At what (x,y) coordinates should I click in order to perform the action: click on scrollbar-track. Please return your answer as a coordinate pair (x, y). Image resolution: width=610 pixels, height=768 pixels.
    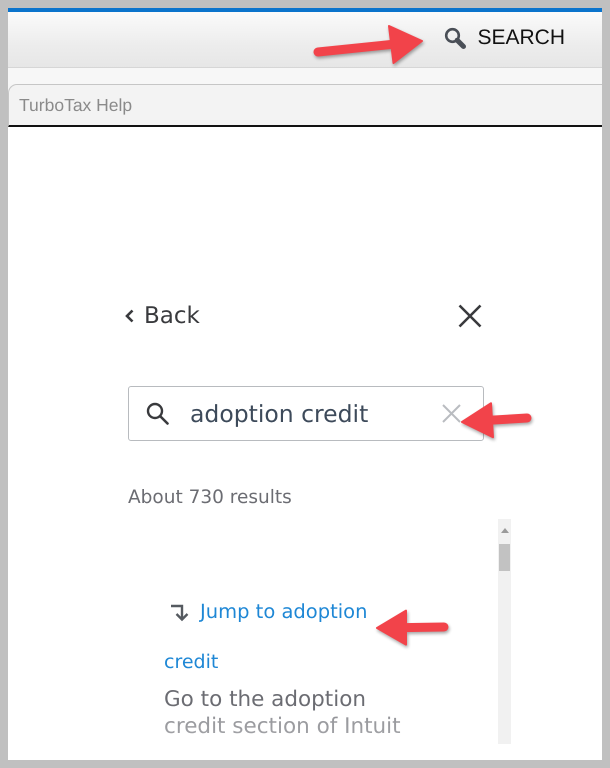
    Looking at the image, I should click on (504, 631).